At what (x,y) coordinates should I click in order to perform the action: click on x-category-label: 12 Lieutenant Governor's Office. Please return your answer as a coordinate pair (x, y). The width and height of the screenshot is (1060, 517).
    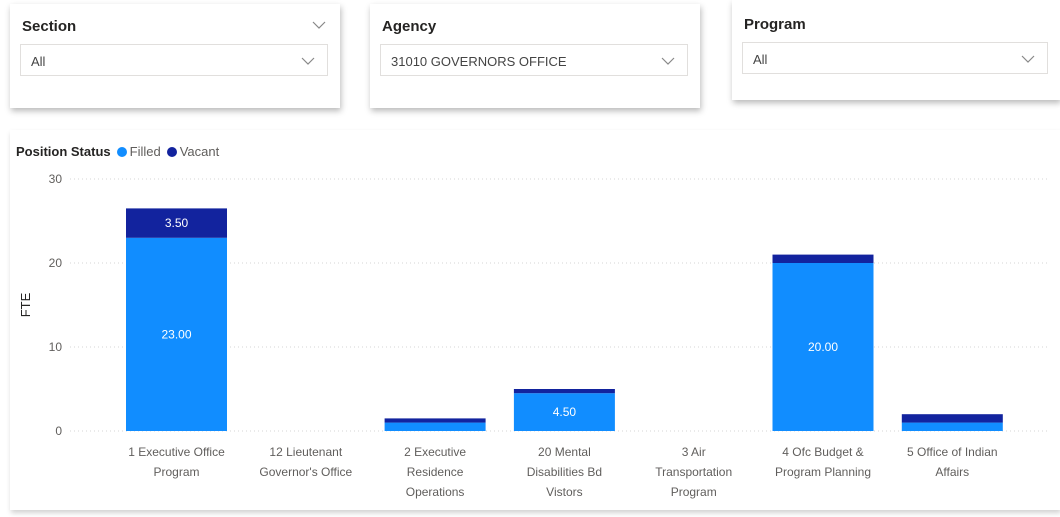
    Looking at the image, I should click on (305, 462).